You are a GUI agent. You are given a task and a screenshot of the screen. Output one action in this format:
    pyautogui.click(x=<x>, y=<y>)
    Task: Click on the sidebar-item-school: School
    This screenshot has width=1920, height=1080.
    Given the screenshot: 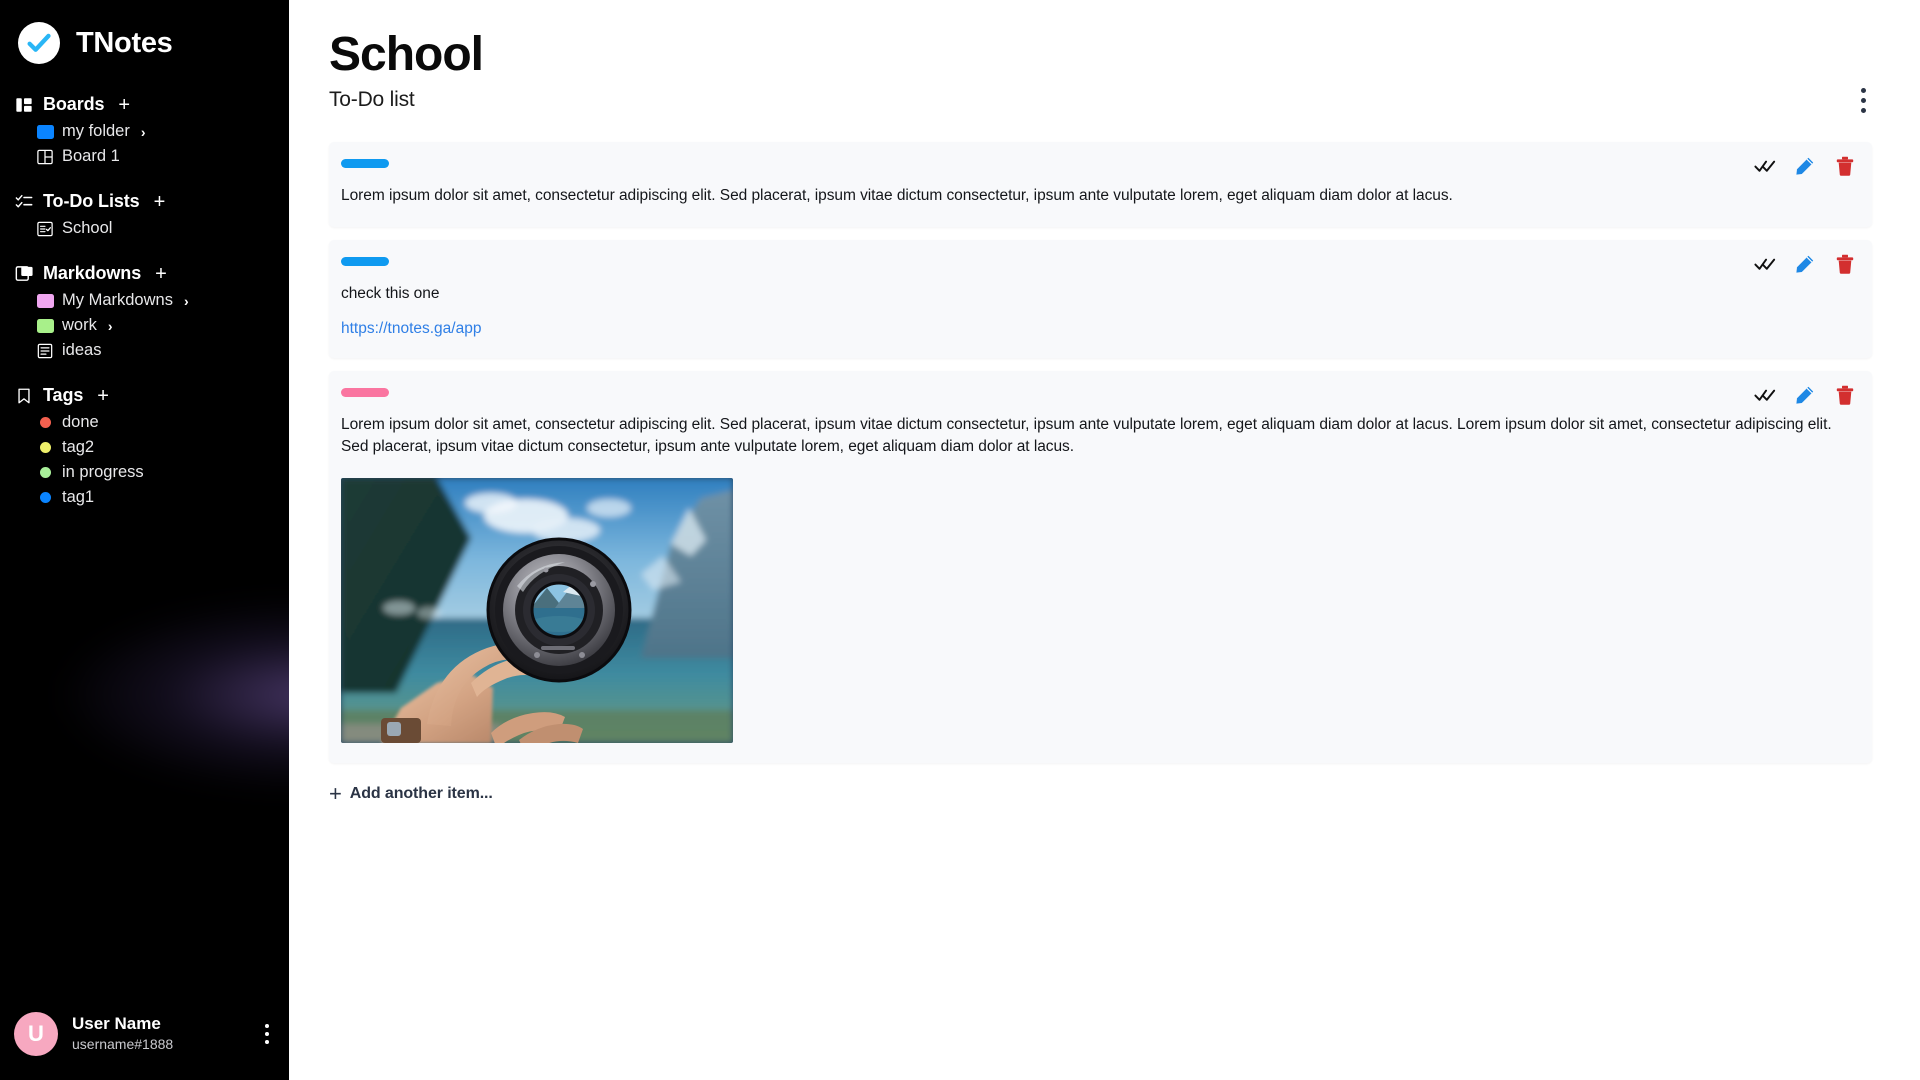 What is the action you would take?
    pyautogui.click(x=144, y=228)
    